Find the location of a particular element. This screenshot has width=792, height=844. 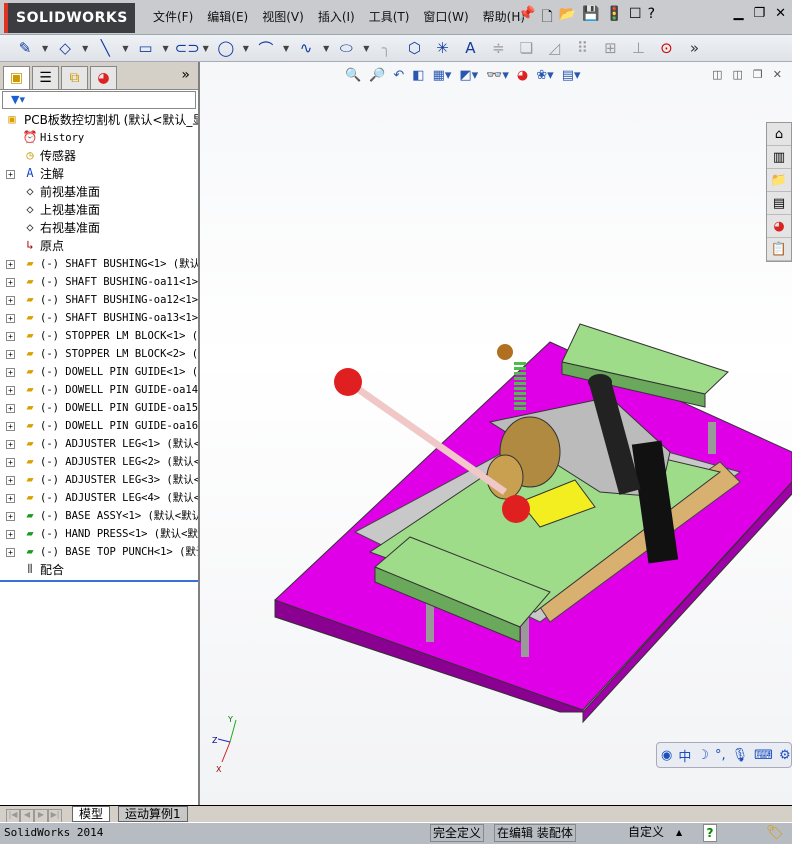

tree-filter: ▼▾ is located at coordinates (99, 100).